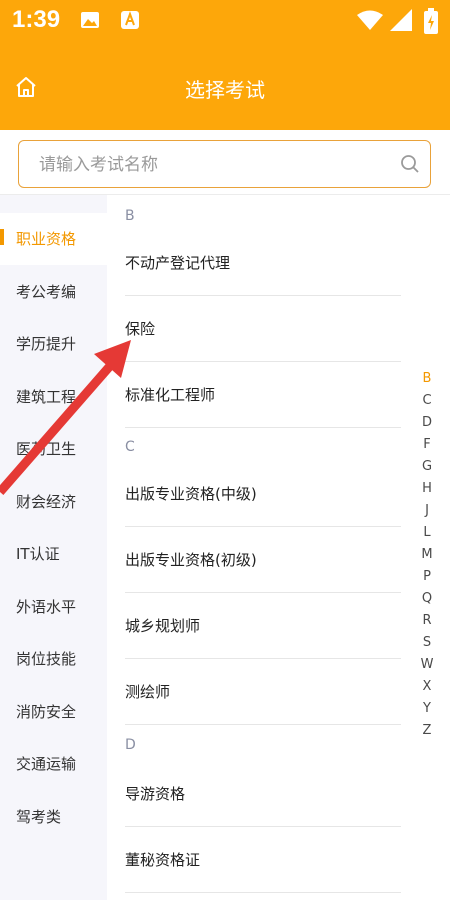 This screenshot has width=450, height=900. Describe the element at coordinates (427, 489) in the screenshot. I see `index-letter: H` at that location.